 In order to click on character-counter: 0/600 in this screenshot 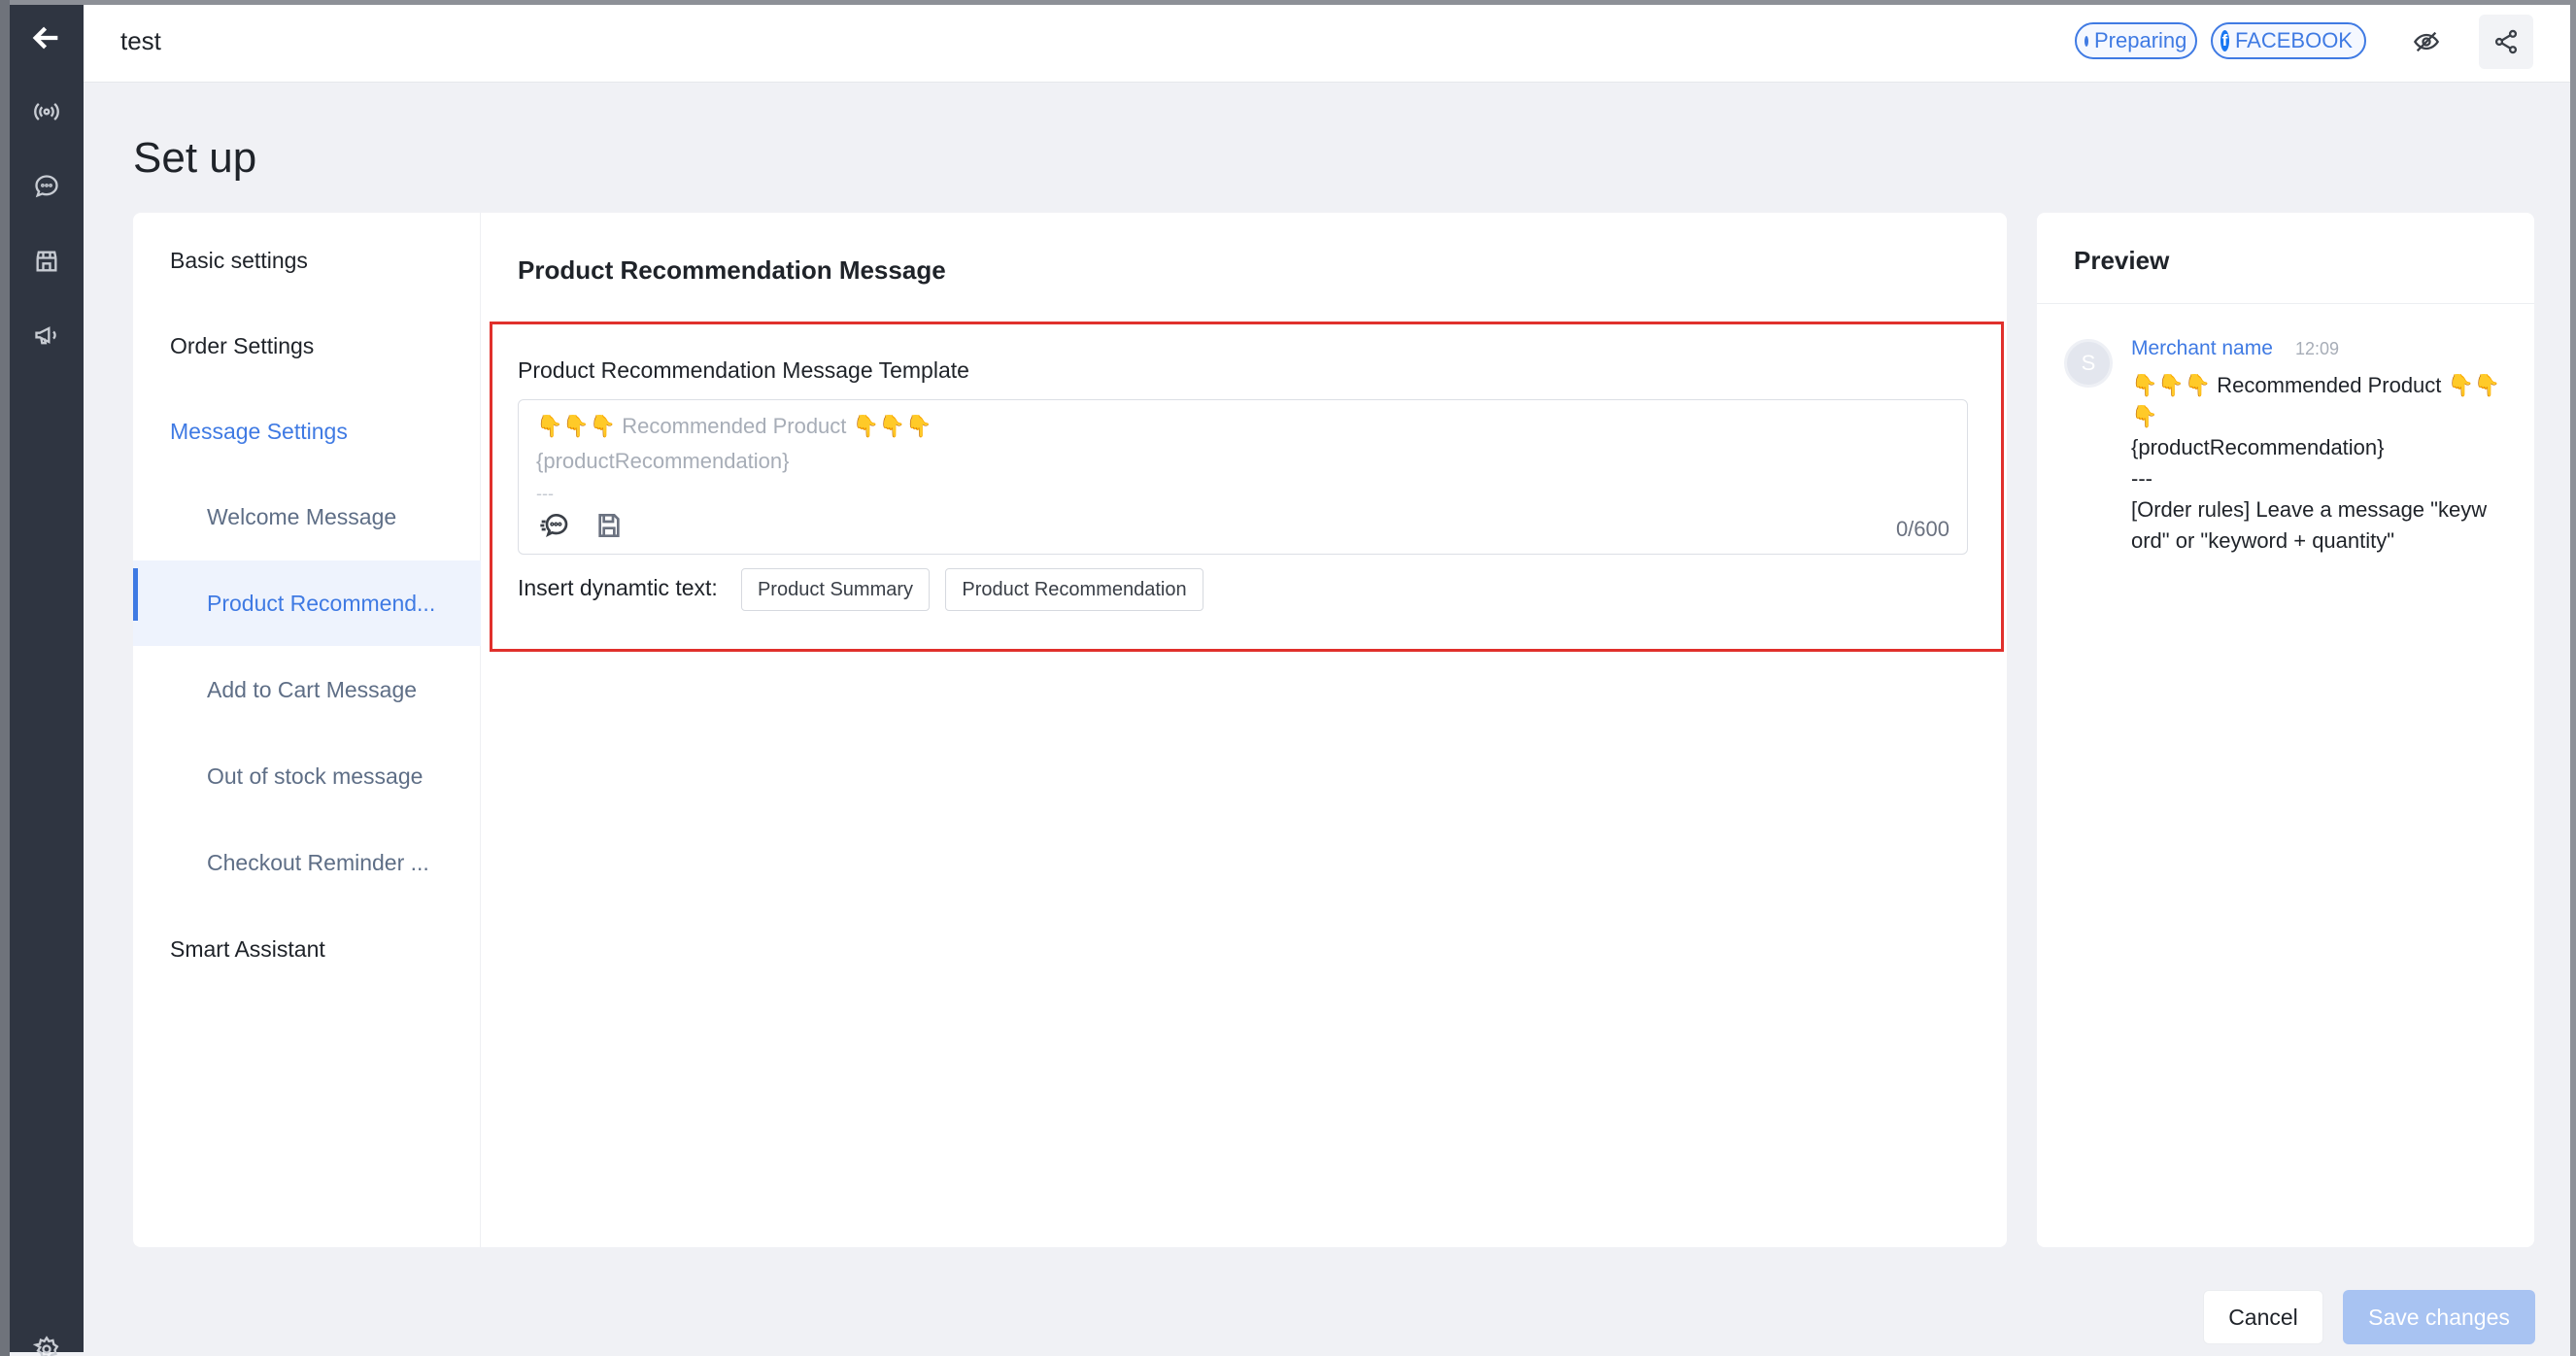, I will do `click(1922, 529)`.